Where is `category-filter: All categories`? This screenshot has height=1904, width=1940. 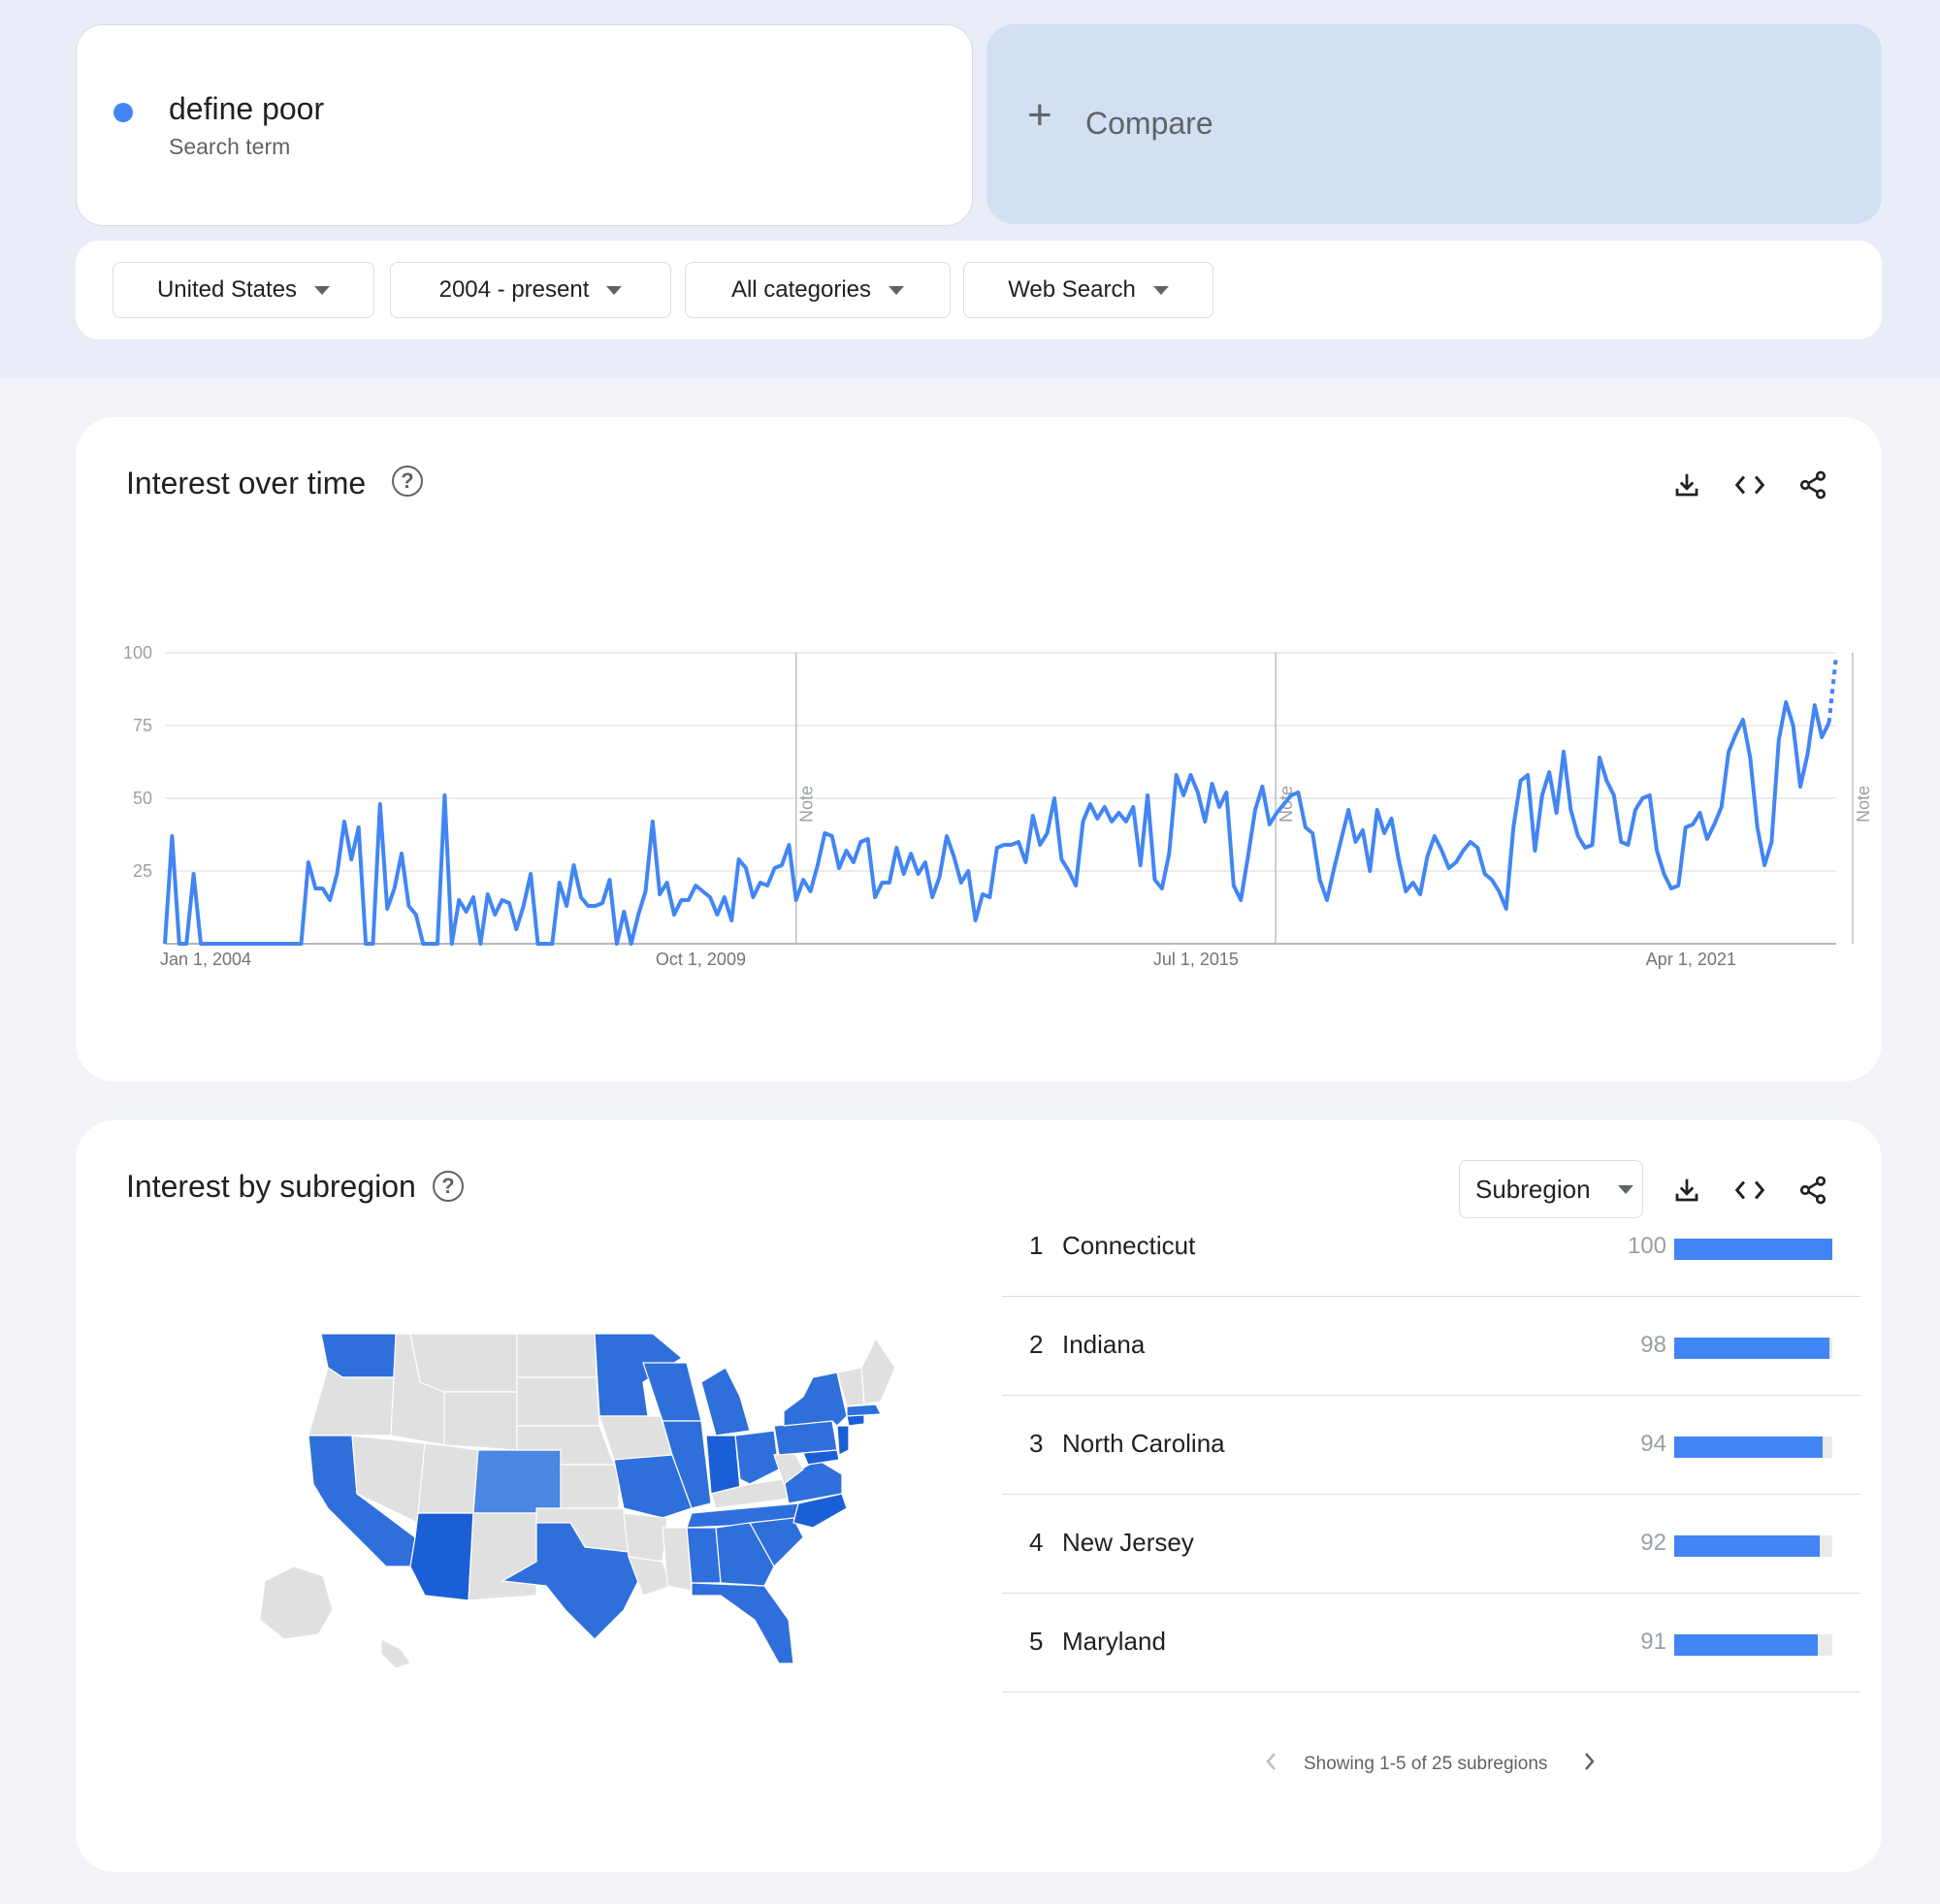
category-filter: All categories is located at coordinates (818, 290).